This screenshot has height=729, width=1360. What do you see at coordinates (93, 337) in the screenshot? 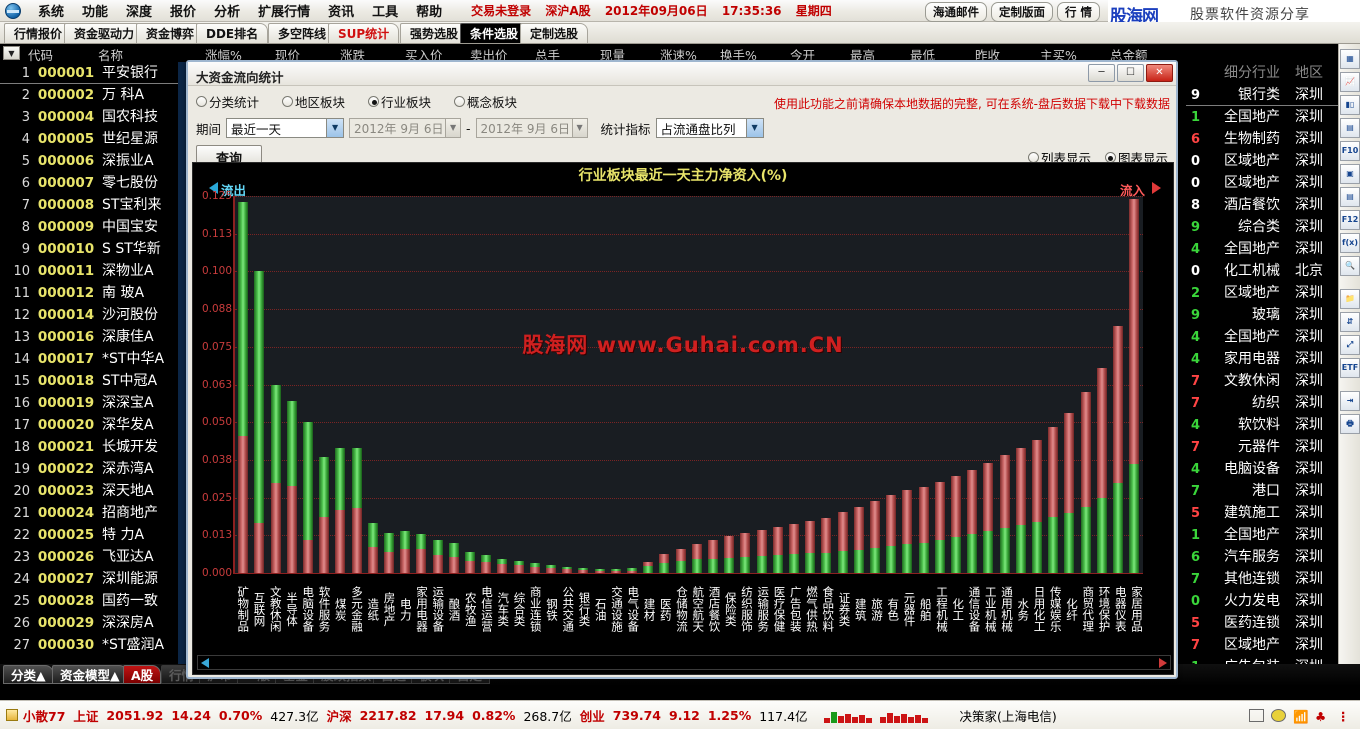
I see `table-row: 13 000016 深康佳A` at bounding box center [93, 337].